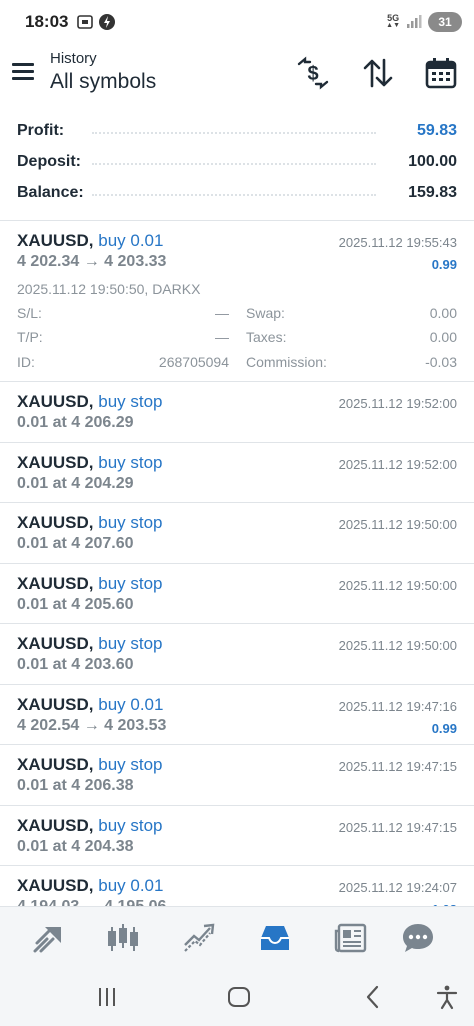 Image resolution: width=474 pixels, height=1026 pixels. Describe the element at coordinates (393, 18) in the screenshot. I see `network-type: 5G` at that location.